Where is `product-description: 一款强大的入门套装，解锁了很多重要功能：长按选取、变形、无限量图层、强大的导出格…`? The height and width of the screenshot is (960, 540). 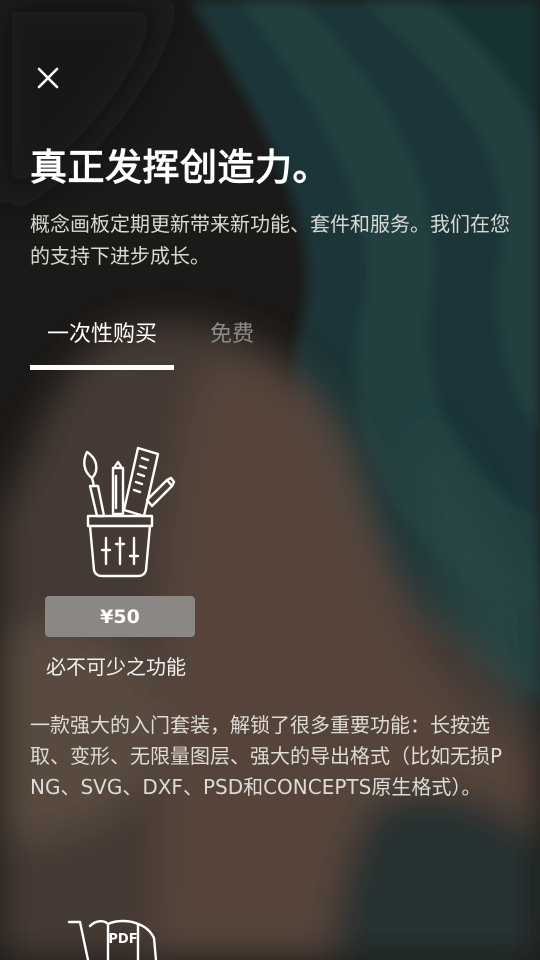 product-description: 一款强大的入门套装，解锁了很多重要功能：长按选取、变形、无限量图层、强大的导出格… is located at coordinates (266, 756).